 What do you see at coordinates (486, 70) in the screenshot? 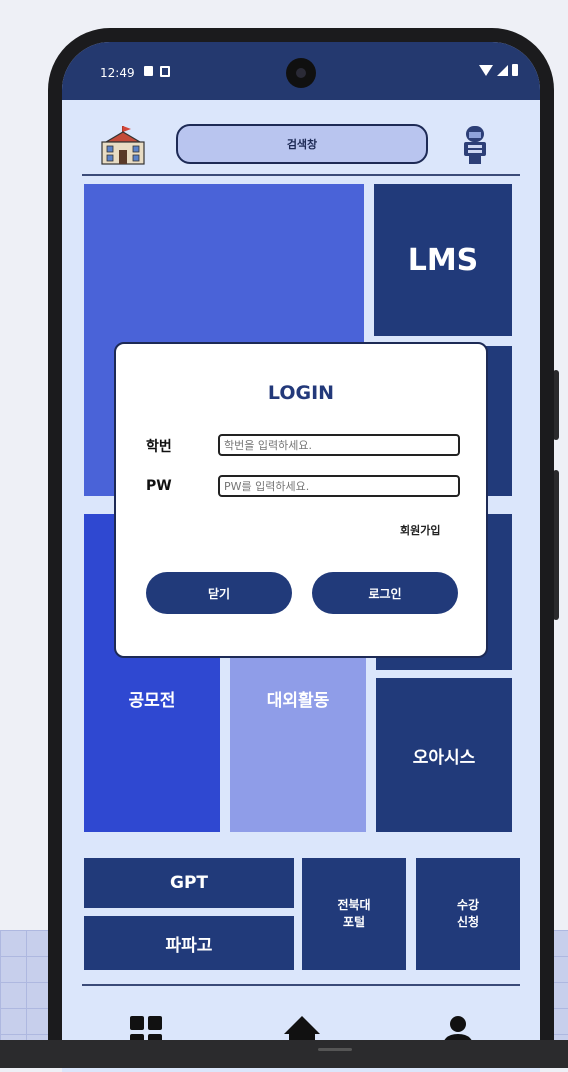
I see `wifi-icon` at bounding box center [486, 70].